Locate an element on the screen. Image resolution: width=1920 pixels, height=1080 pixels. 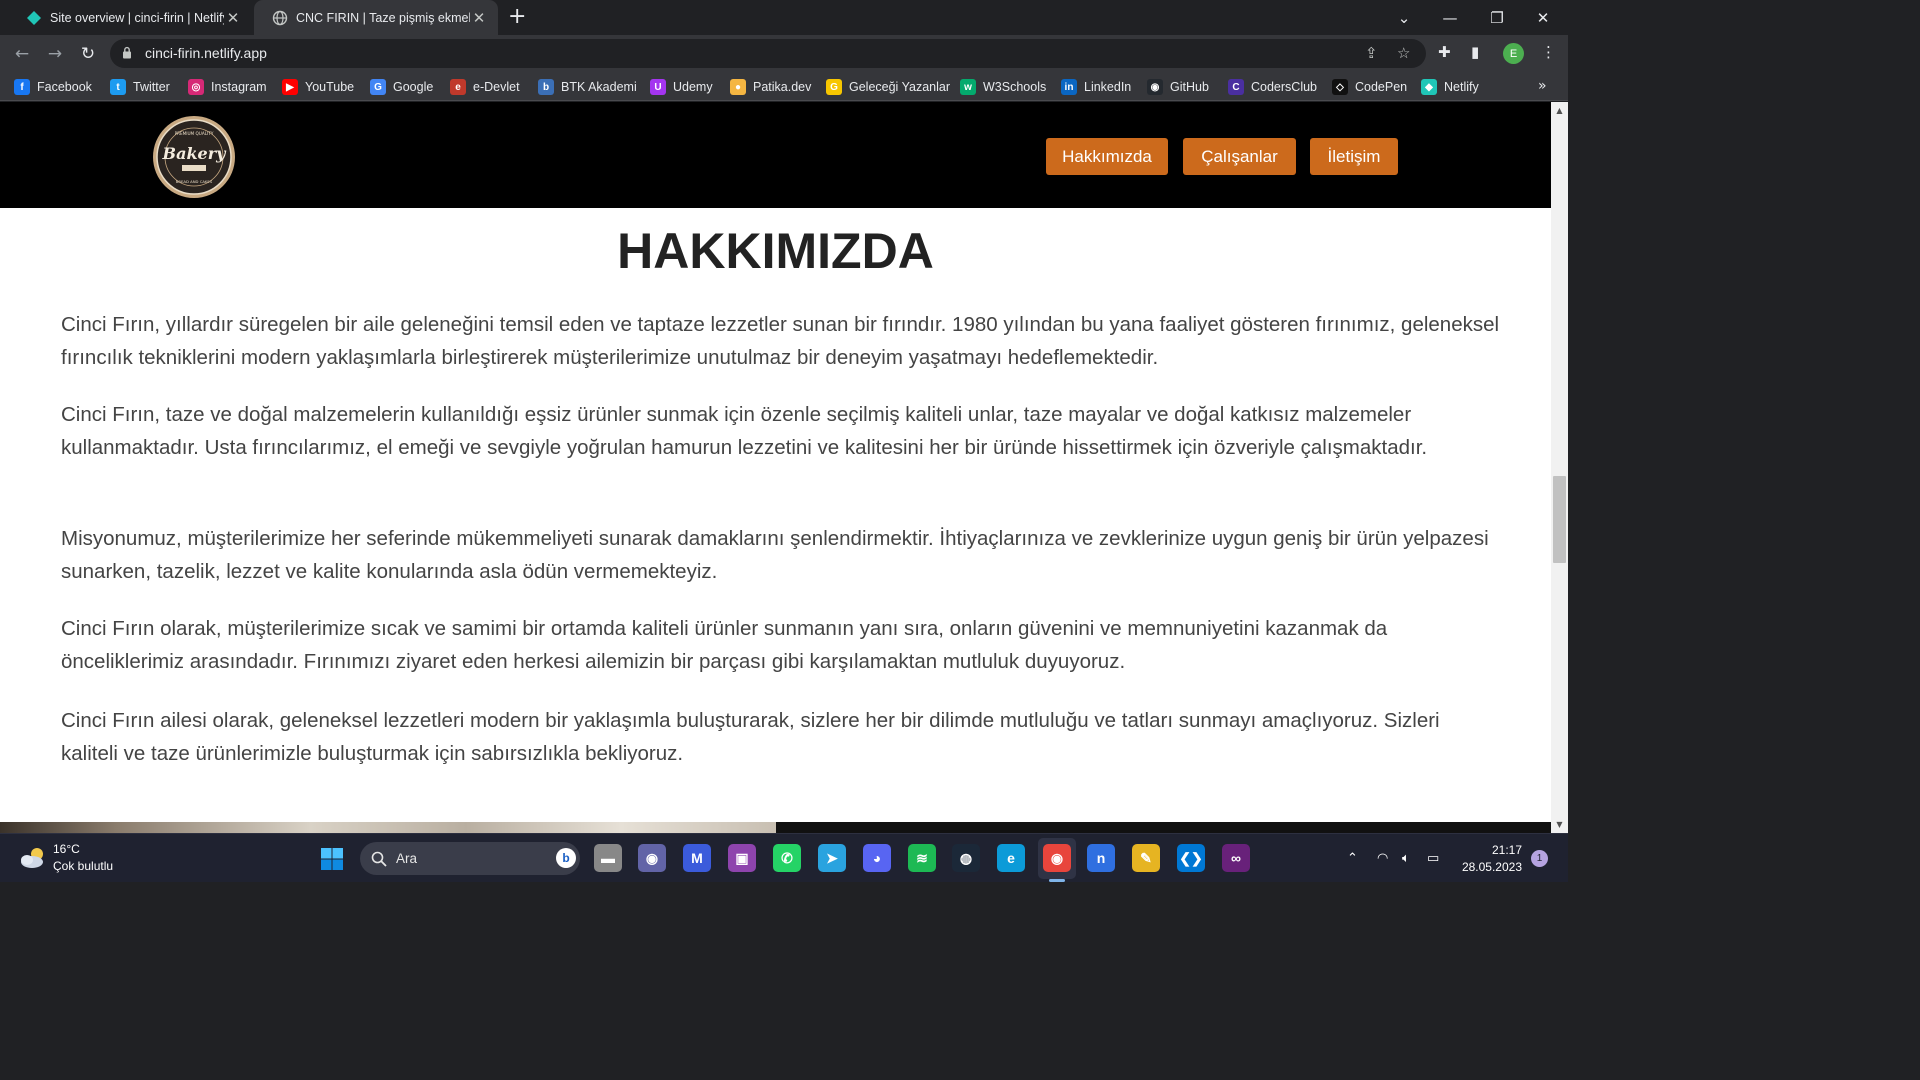
bookmark-label: CodersClub is located at coordinates (1284, 87).